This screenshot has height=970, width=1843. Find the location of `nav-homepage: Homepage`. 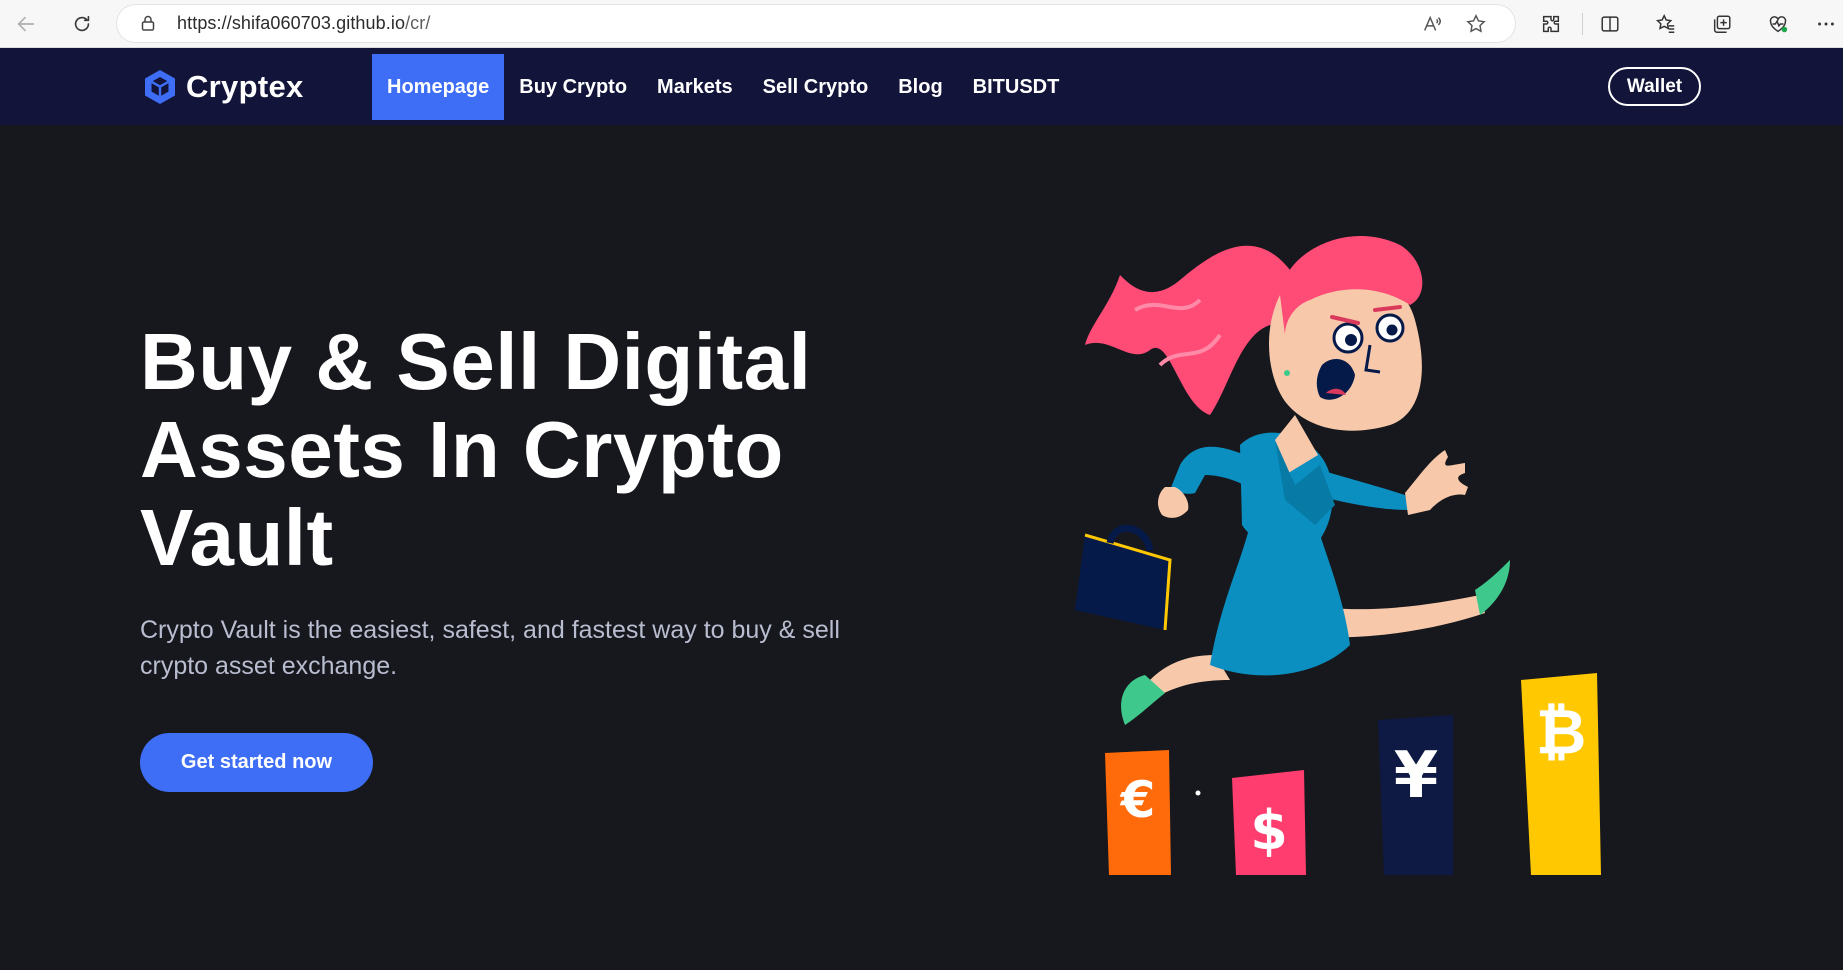

nav-homepage: Homepage is located at coordinates (438, 87).